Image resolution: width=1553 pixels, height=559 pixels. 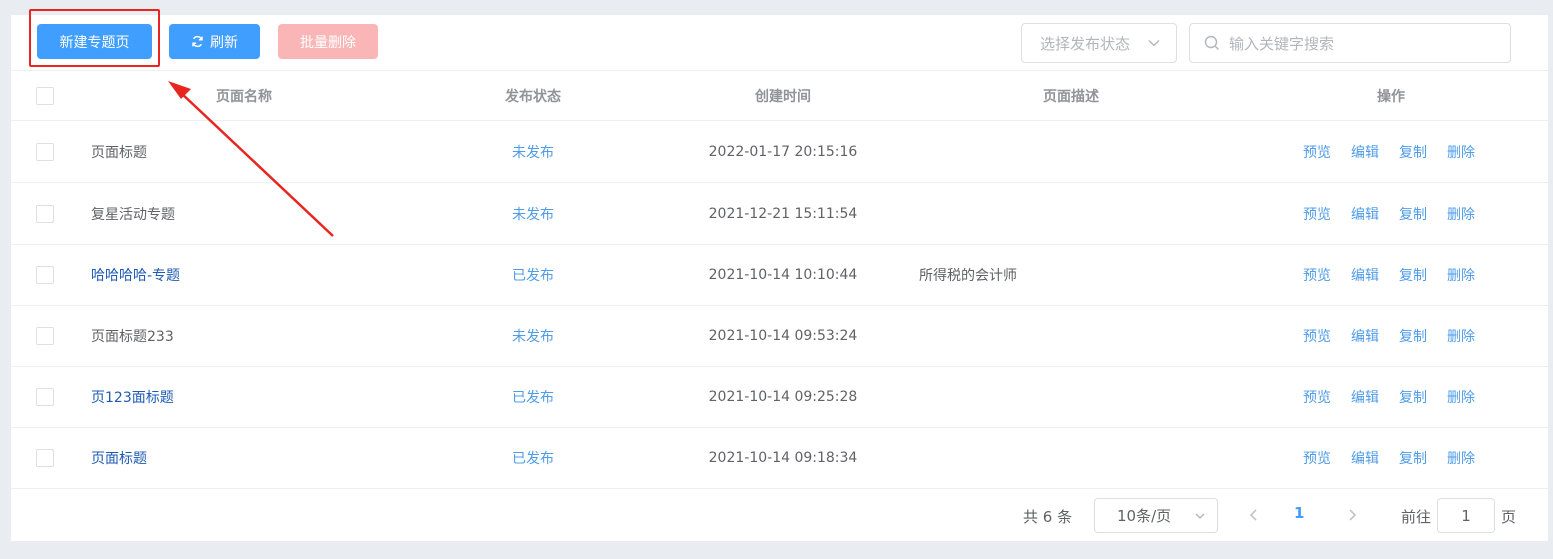 I want to click on row-page-name: 哈哈哈哈-专题, so click(x=241, y=274).